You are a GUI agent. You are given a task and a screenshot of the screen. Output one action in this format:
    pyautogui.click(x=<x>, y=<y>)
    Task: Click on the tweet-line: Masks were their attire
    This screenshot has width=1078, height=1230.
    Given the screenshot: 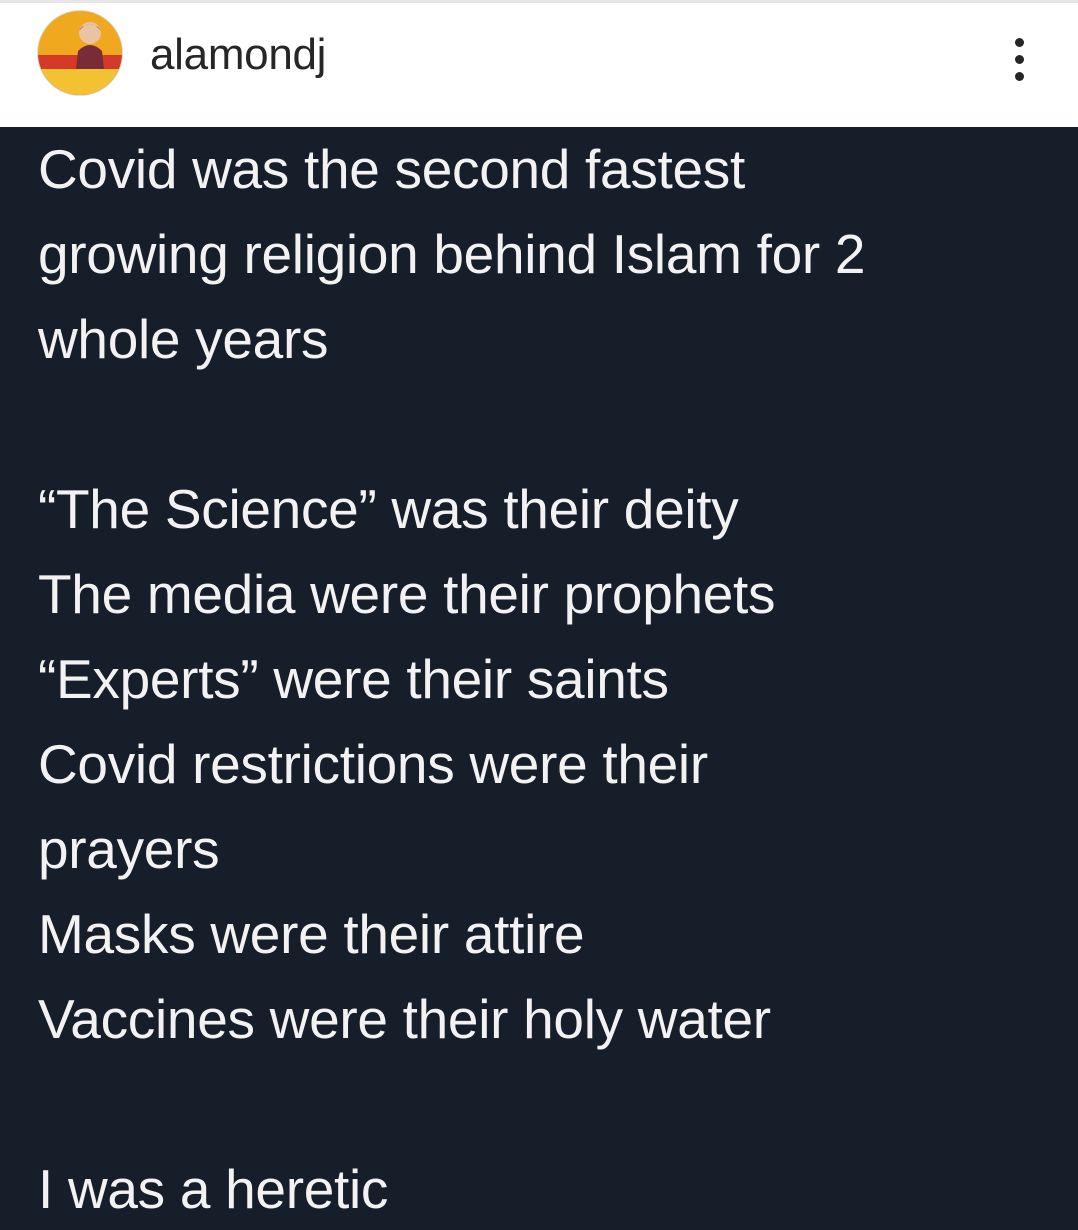 What is the action you would take?
    pyautogui.click(x=311, y=934)
    